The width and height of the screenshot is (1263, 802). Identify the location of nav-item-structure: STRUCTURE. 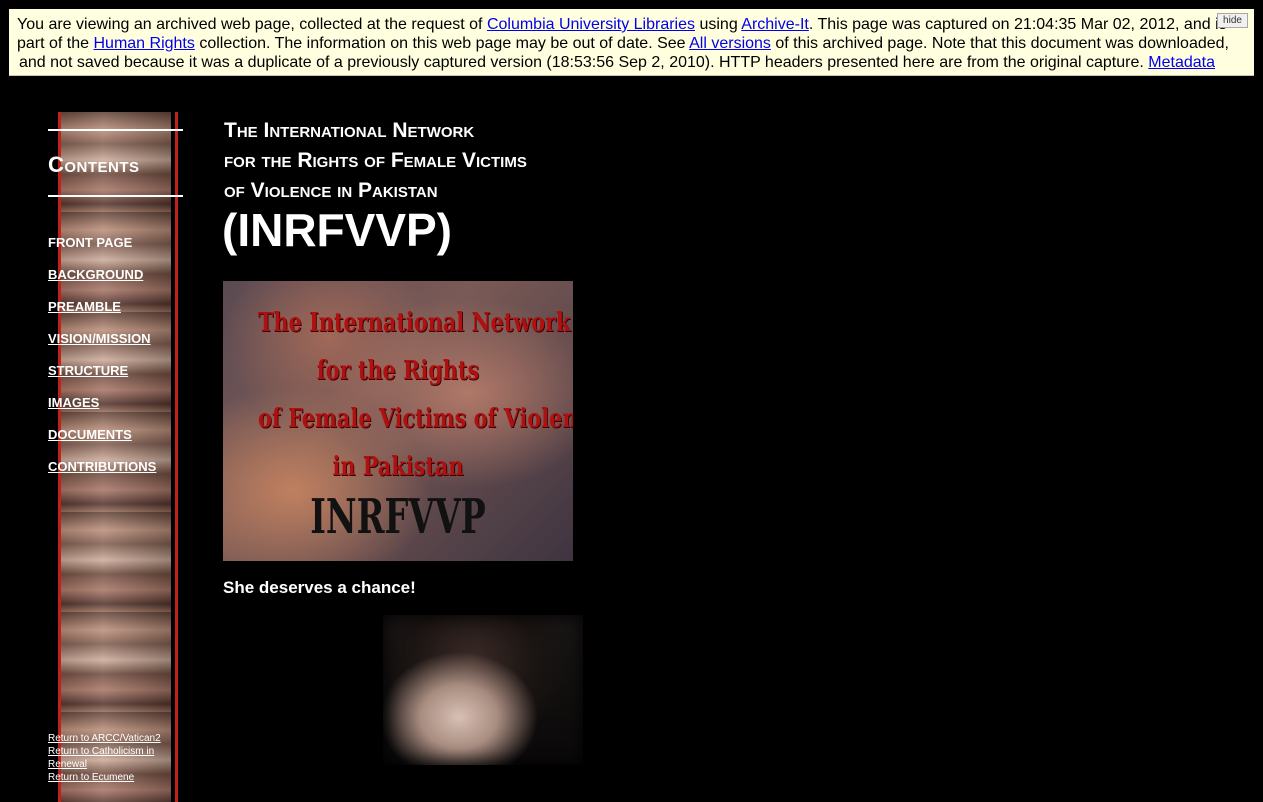
(102, 379).